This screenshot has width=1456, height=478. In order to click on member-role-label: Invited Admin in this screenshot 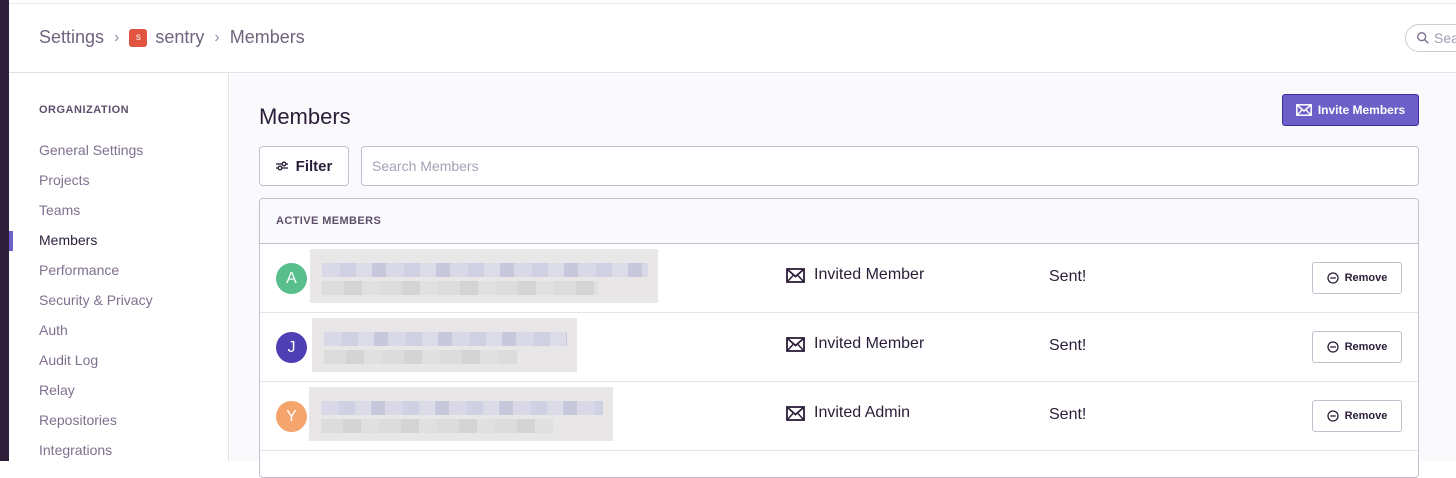, I will do `click(862, 412)`.